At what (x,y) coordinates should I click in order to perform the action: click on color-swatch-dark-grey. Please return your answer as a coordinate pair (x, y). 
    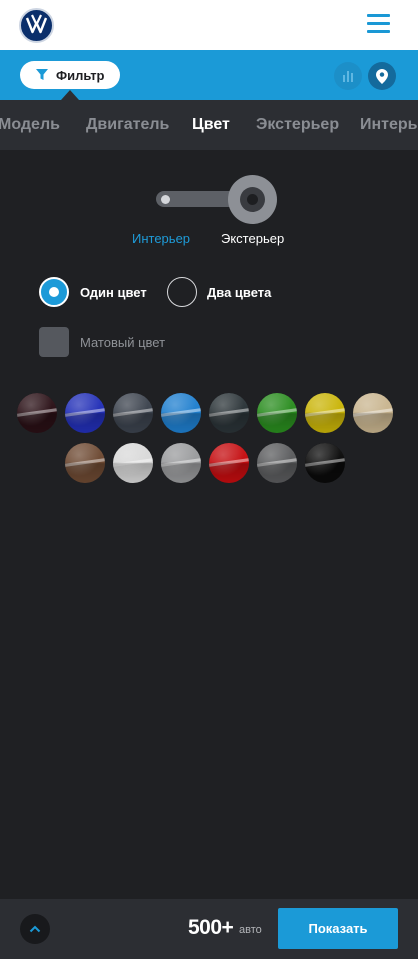
    Looking at the image, I should click on (133, 413).